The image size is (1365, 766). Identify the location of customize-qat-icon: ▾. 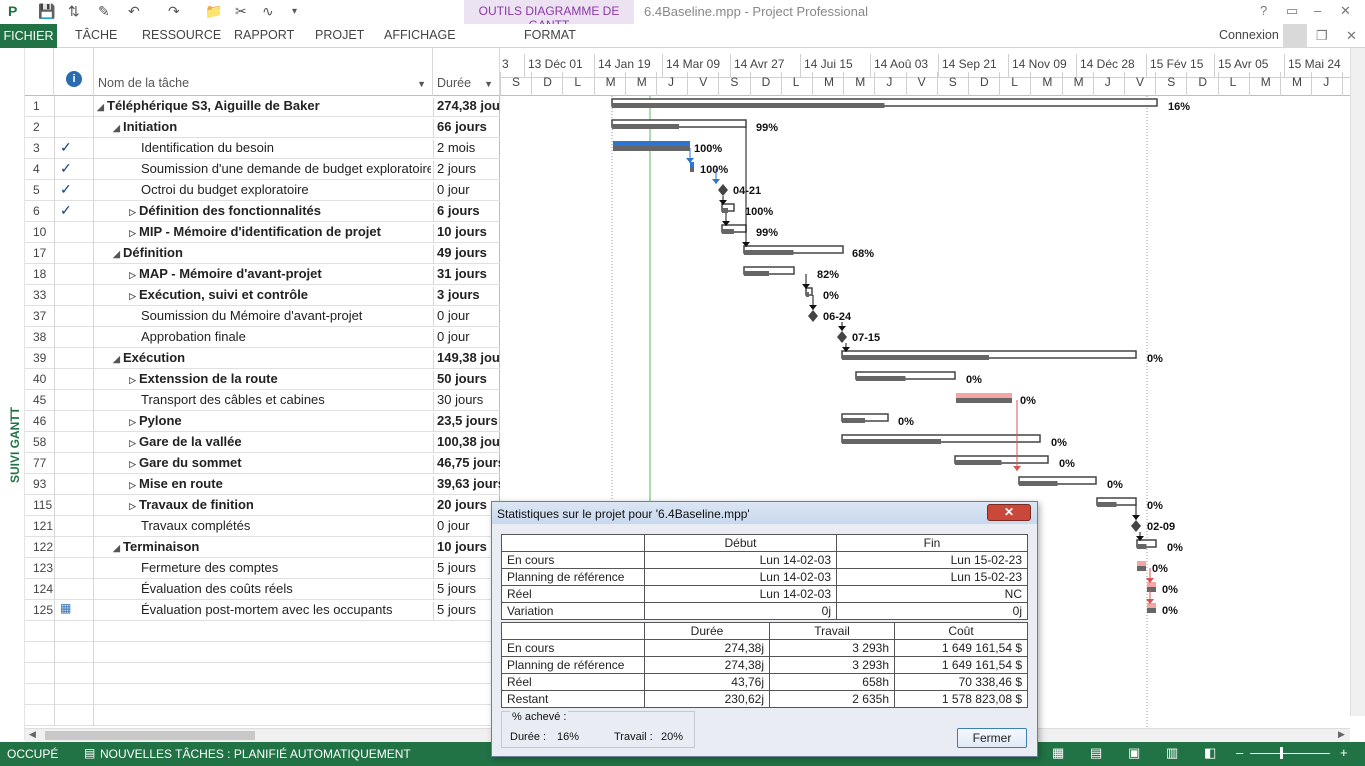
(294, 11).